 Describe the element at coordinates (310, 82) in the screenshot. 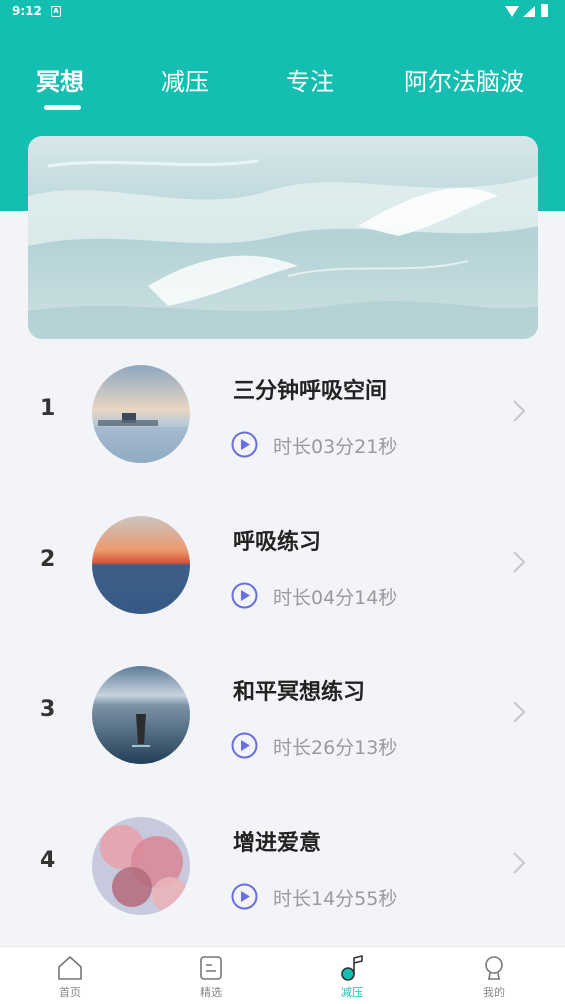

I see `tab-focus: 专注` at that location.